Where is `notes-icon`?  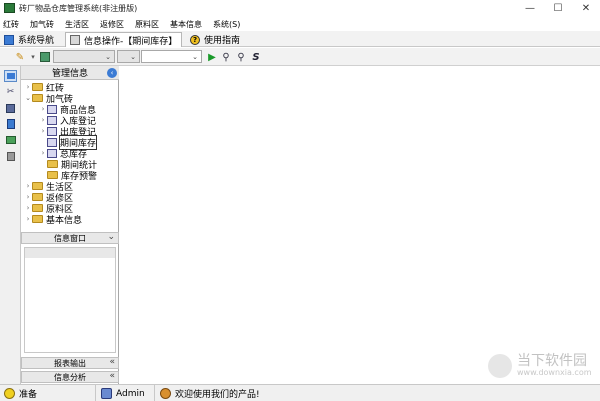 notes-icon is located at coordinates (10, 124).